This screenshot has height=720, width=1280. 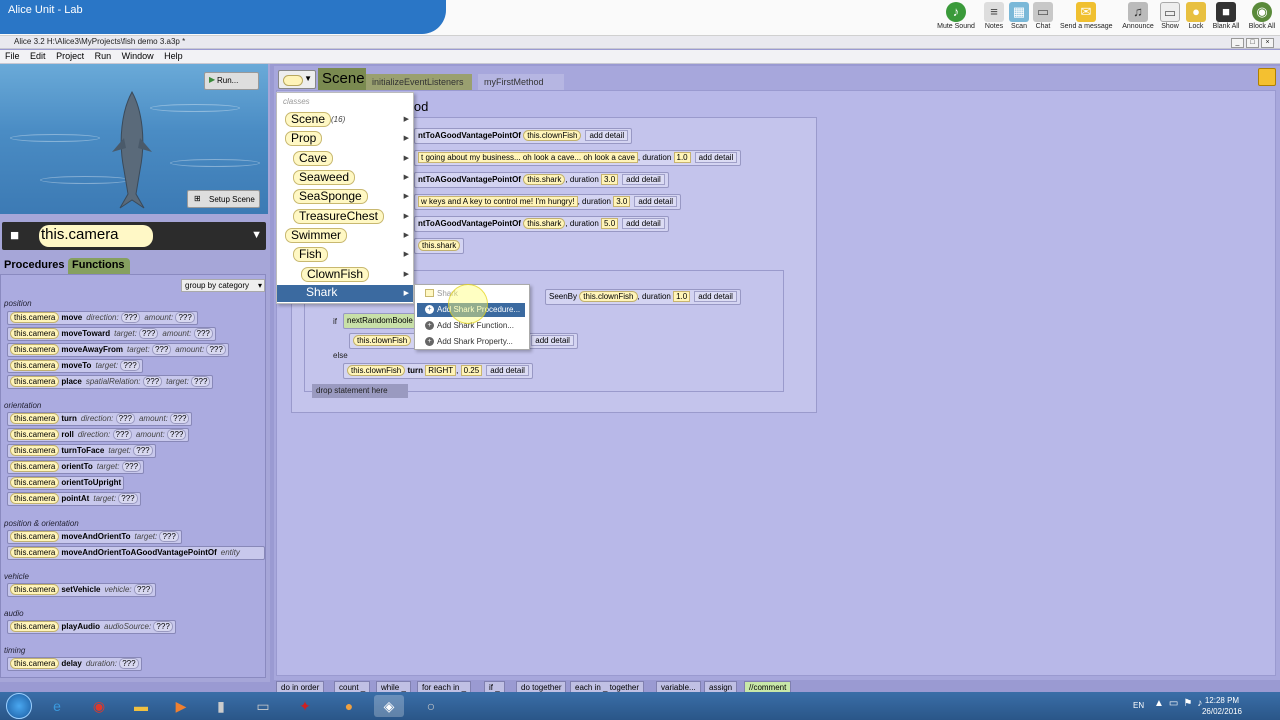 I want to click on window-icon: ▭, so click(x=263, y=706).